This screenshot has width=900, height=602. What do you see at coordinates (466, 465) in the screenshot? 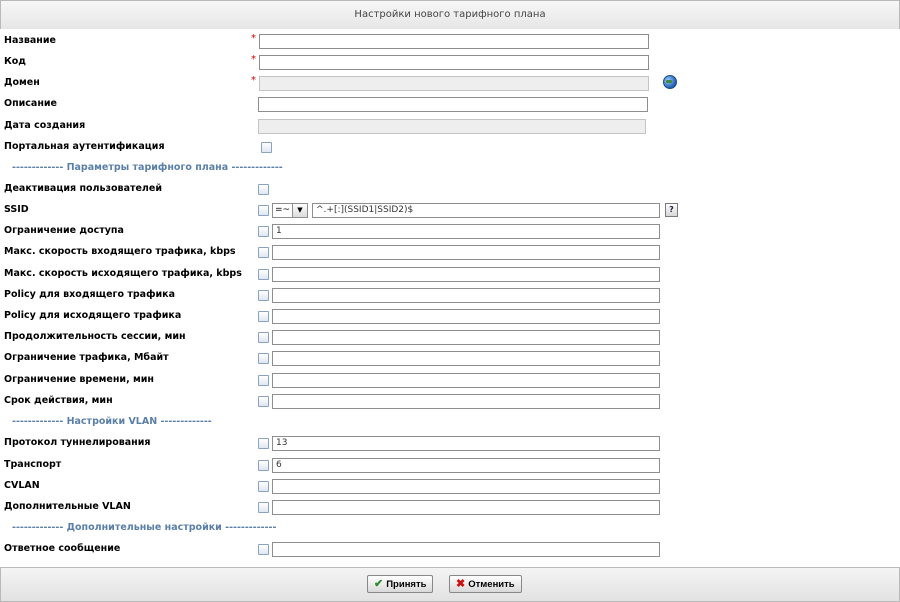
I see `transport-input: 6` at bounding box center [466, 465].